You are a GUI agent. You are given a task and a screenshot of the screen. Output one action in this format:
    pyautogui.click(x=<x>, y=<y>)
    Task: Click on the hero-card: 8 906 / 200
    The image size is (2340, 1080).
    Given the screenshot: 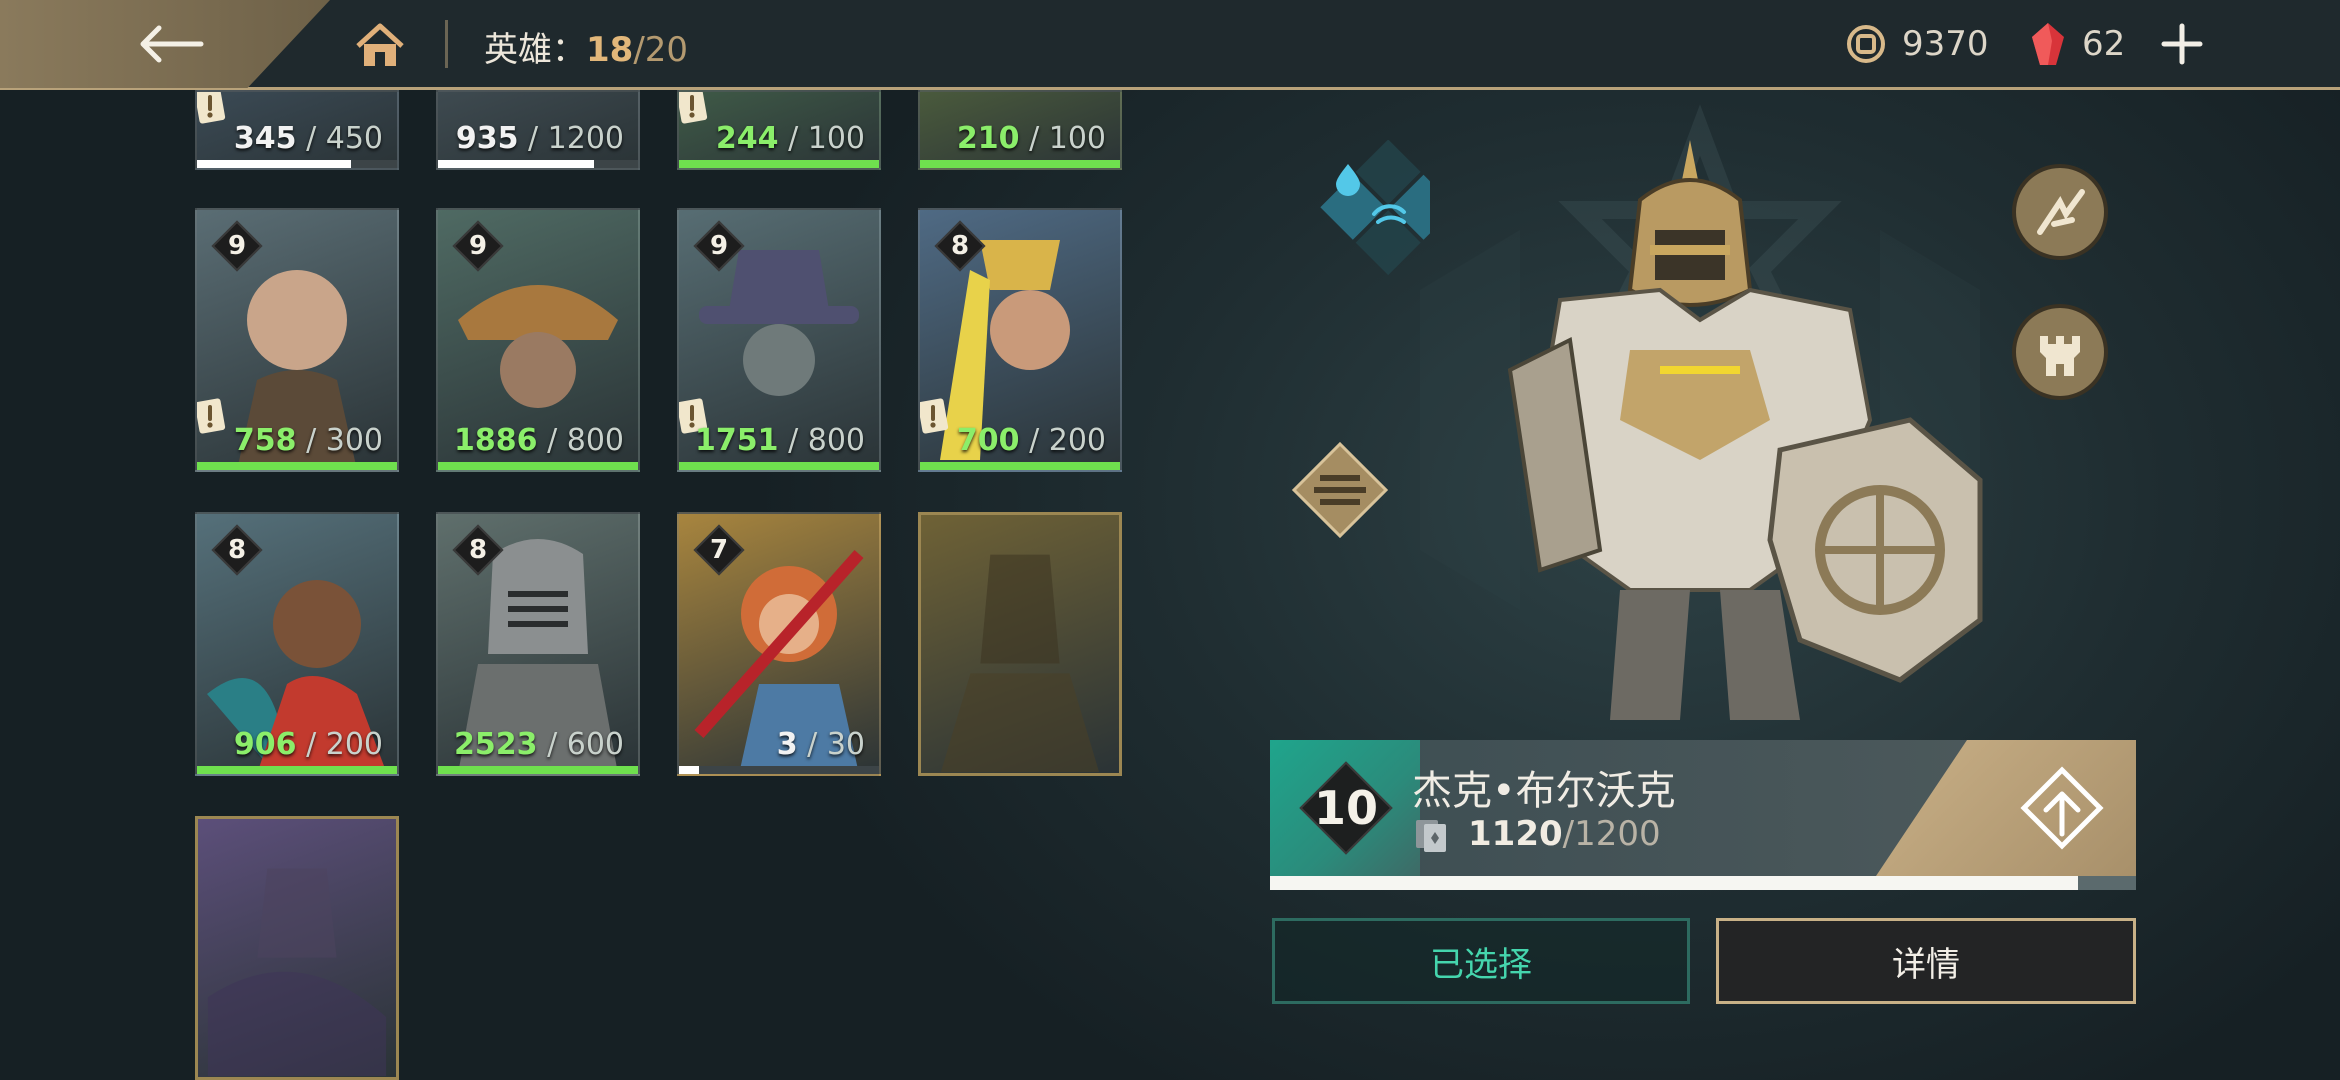 What is the action you would take?
    pyautogui.click(x=297, y=644)
    